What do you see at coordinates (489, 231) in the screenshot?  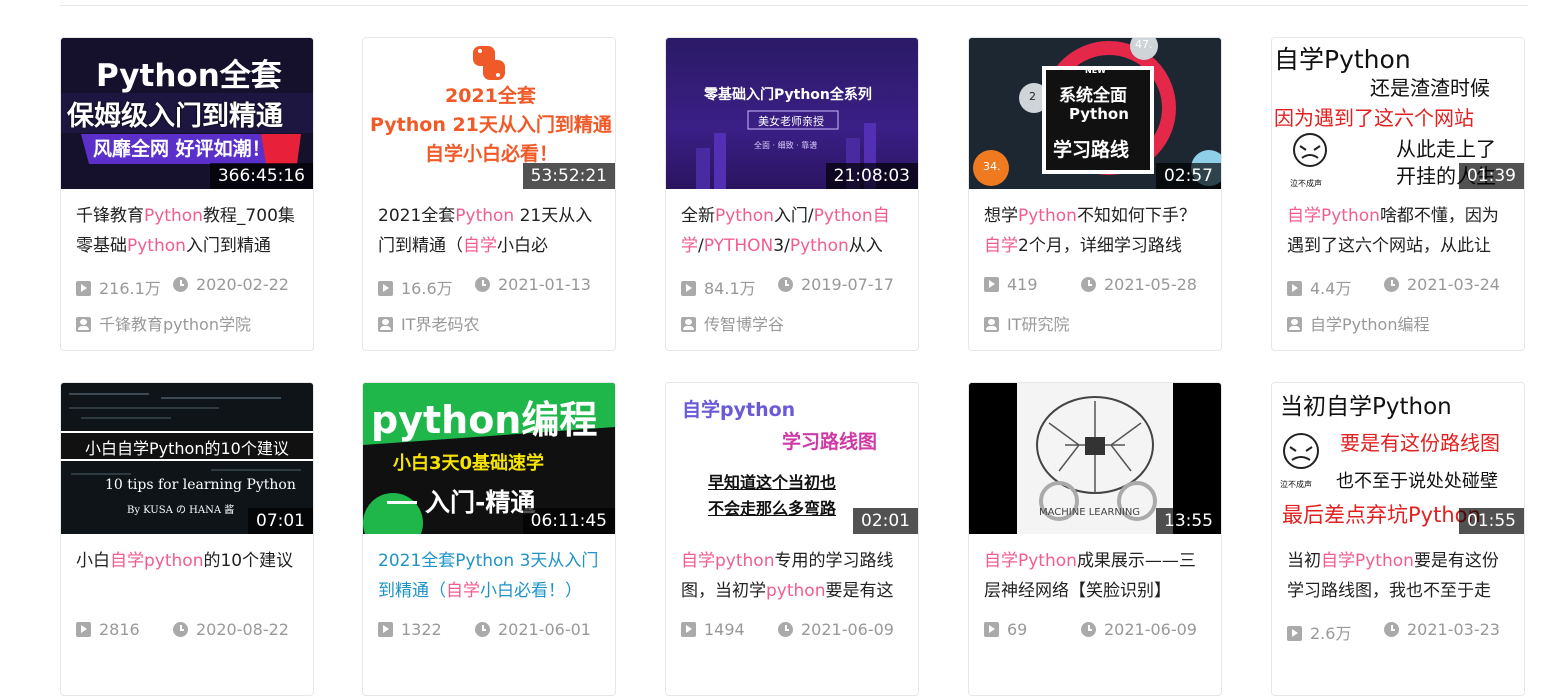 I see `video-title: 2021全套Python 21天从入门到精通（自学小白必` at bounding box center [489, 231].